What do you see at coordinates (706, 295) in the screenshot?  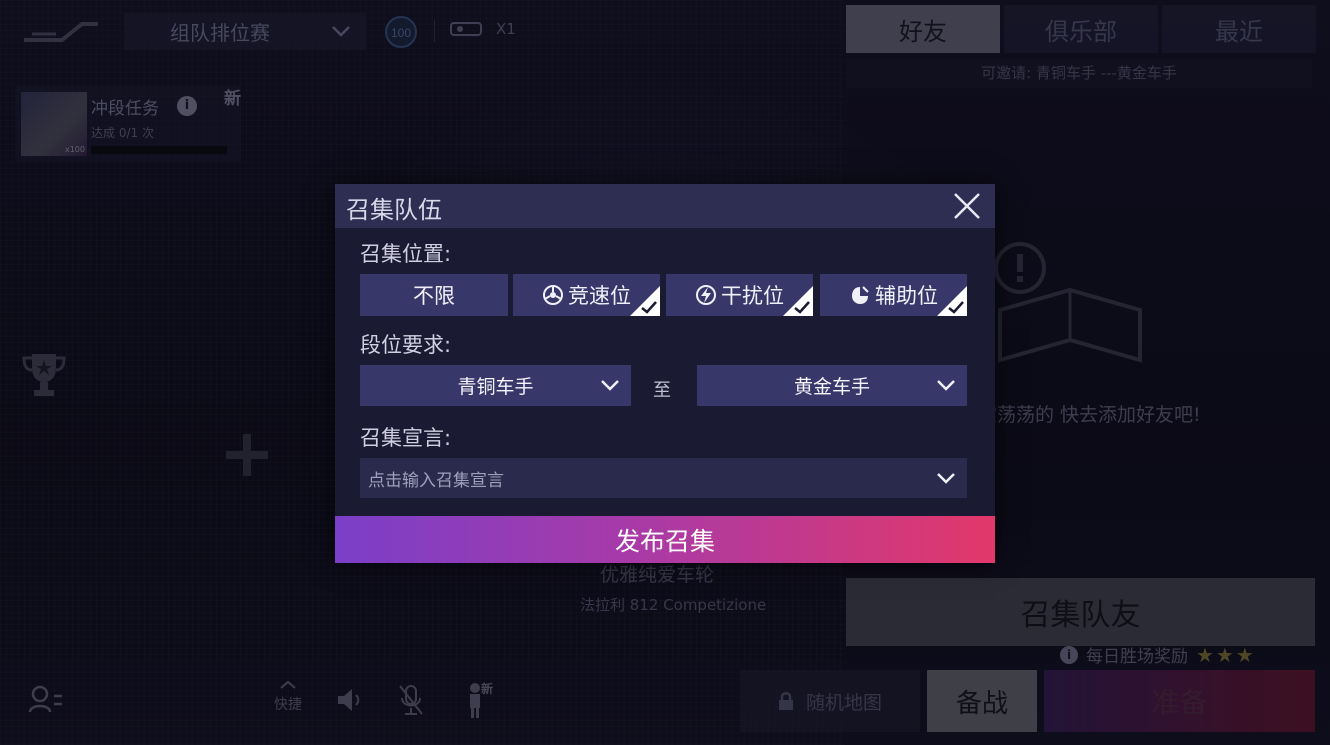 I see `lightning-icon` at bounding box center [706, 295].